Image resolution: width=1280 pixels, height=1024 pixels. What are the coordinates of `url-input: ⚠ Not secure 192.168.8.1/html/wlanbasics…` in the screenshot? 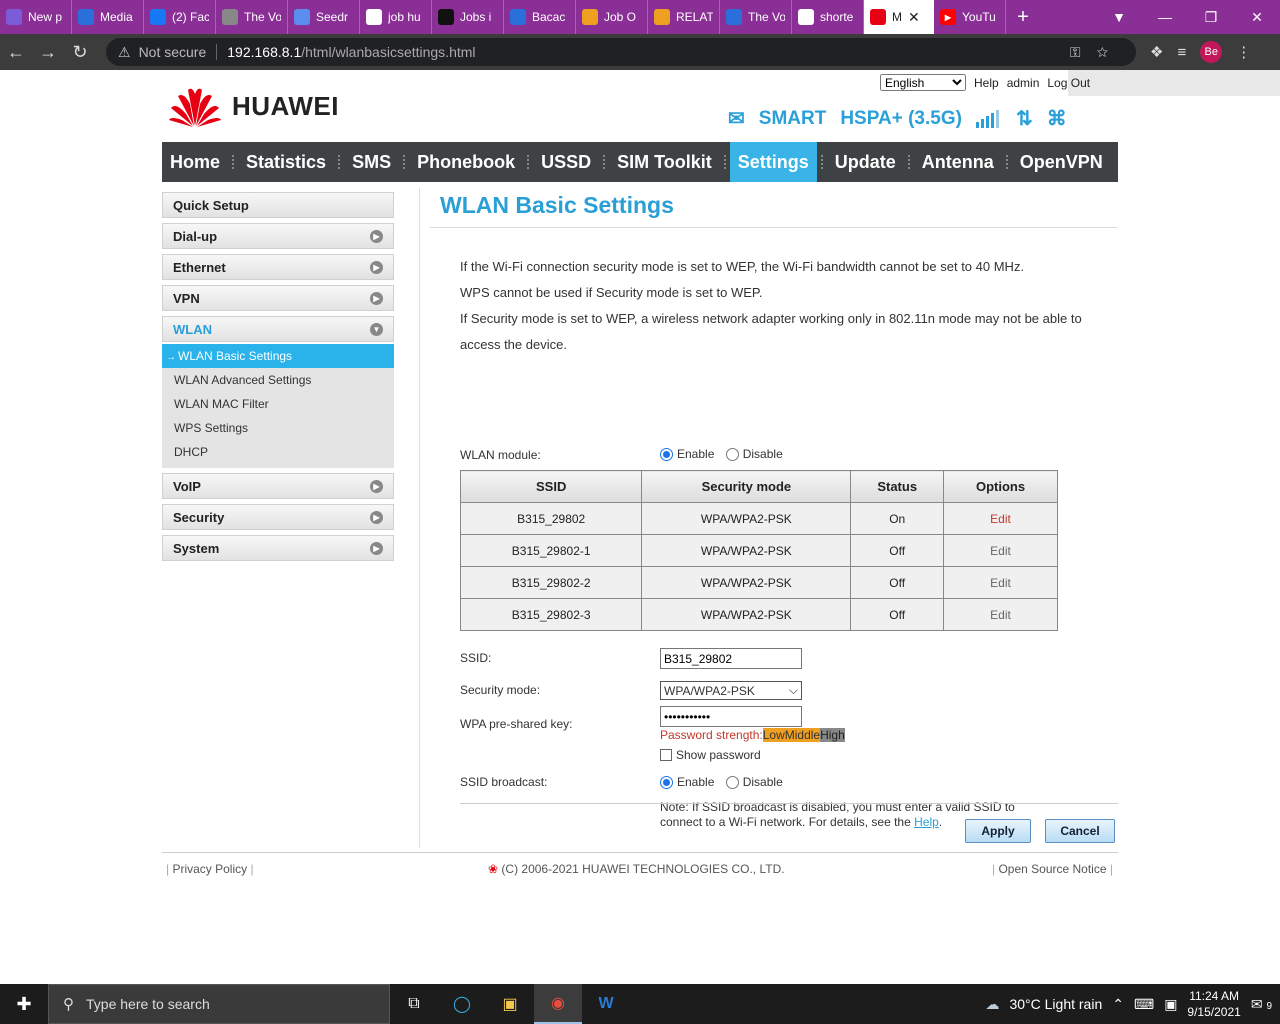 It's located at (621, 52).